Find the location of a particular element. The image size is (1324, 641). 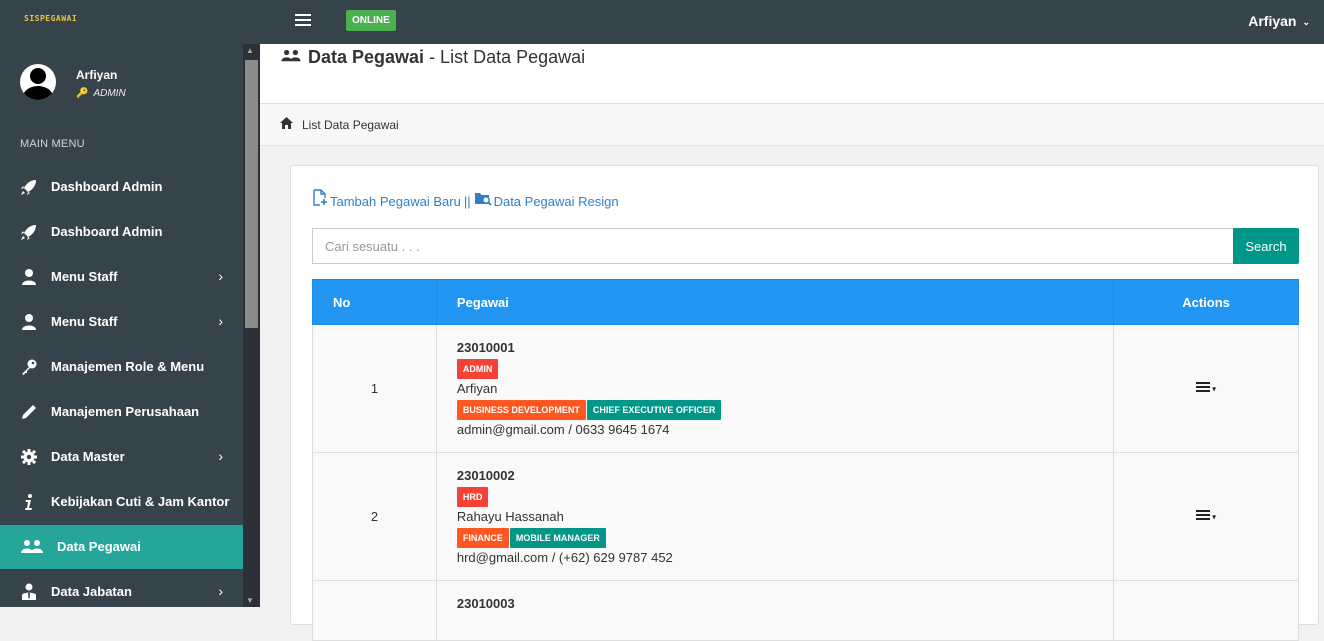

sidebar-item-dashboard-admin-2: Dashboard Admin is located at coordinates (121, 232).